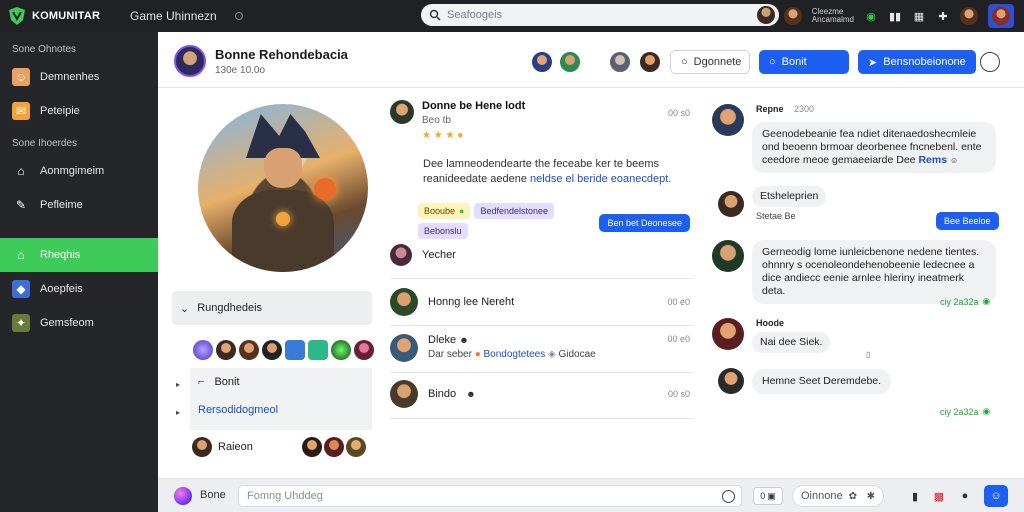 This screenshot has height=512, width=1024. Describe the element at coordinates (79, 171) in the screenshot. I see `sidebar-item-2: ⌂ Aonmgimeim` at that location.